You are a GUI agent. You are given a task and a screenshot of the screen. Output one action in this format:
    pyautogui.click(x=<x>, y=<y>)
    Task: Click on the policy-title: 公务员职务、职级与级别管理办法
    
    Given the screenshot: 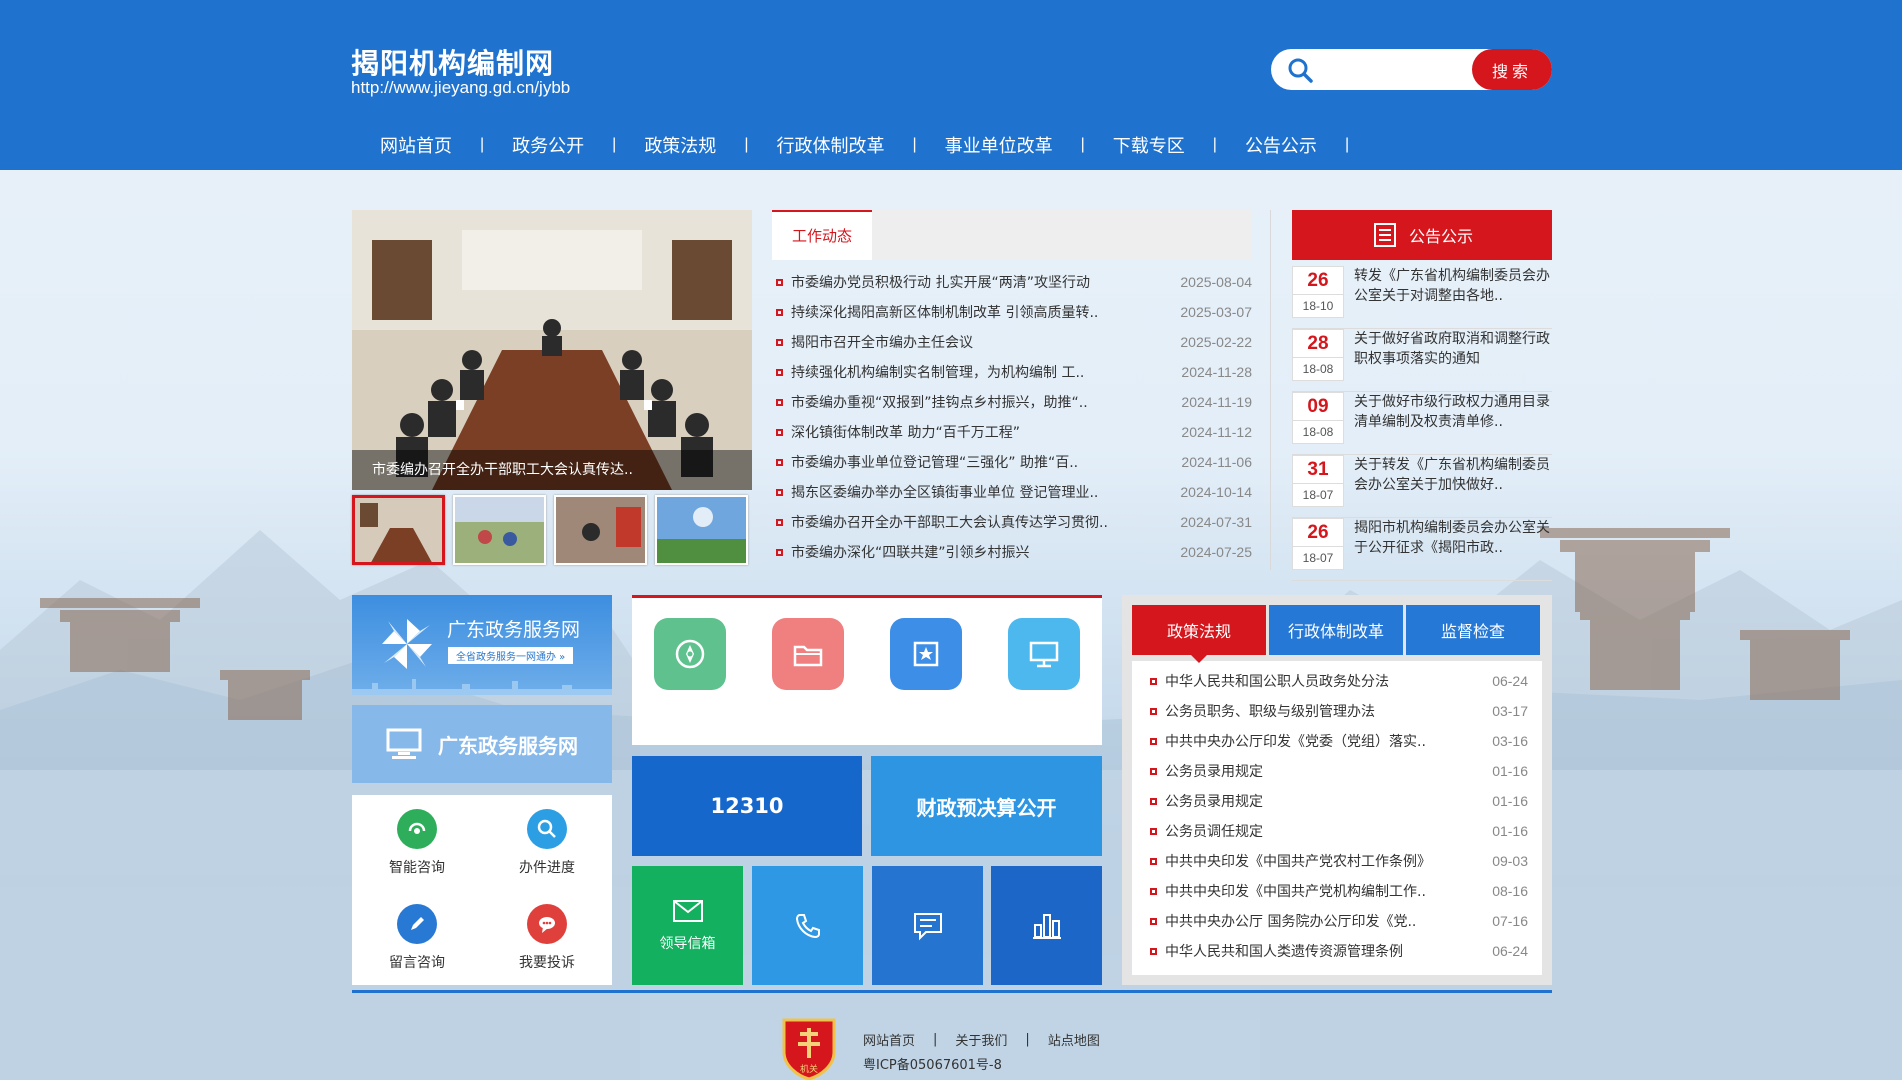 What is the action you would take?
    pyautogui.click(x=1315, y=711)
    